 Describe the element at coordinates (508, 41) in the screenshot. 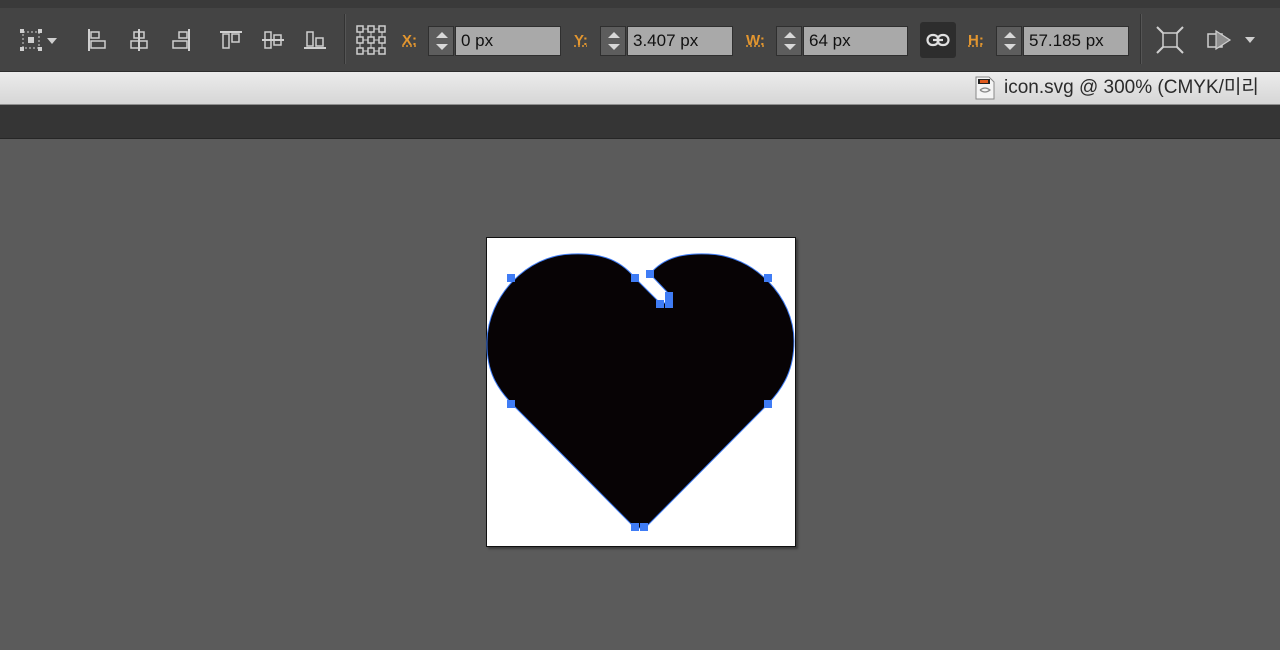

I see `x-field: 0 px` at that location.